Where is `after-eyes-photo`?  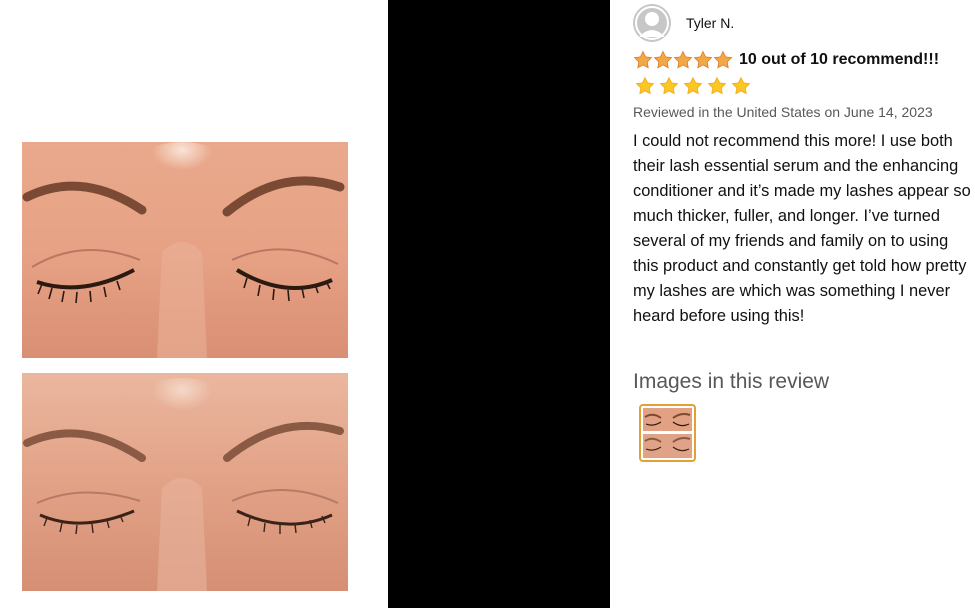 after-eyes-photo is located at coordinates (185, 482).